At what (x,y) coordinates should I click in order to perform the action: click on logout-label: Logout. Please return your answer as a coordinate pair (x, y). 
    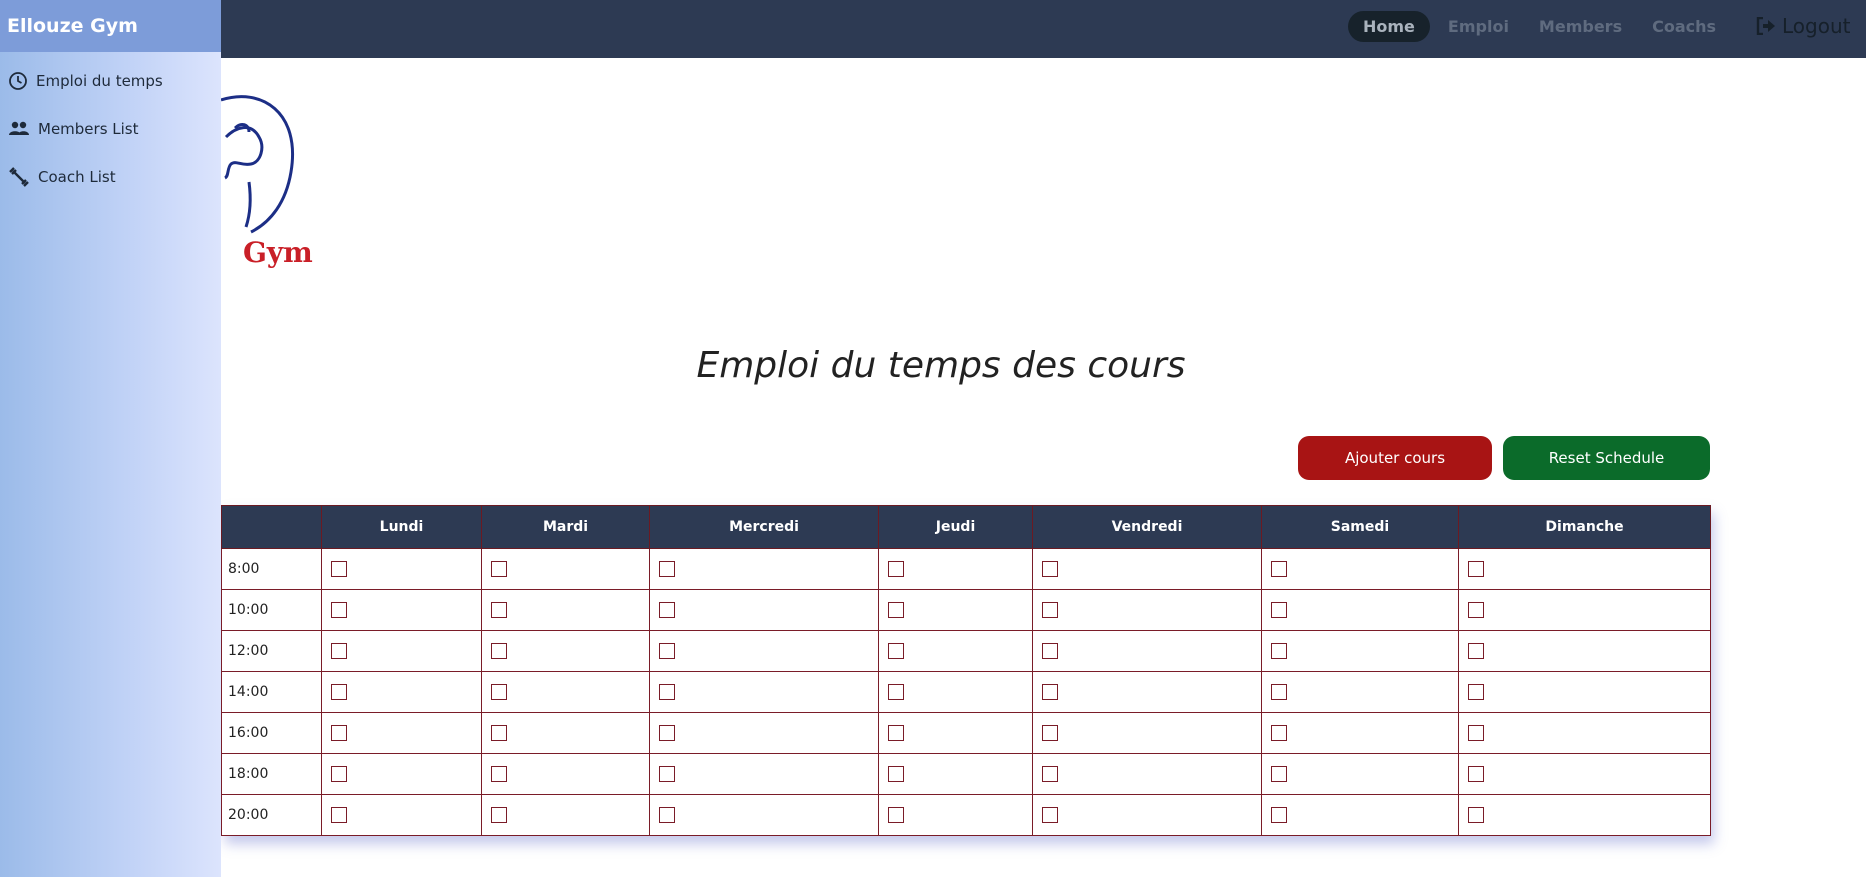
    Looking at the image, I should click on (1816, 26).